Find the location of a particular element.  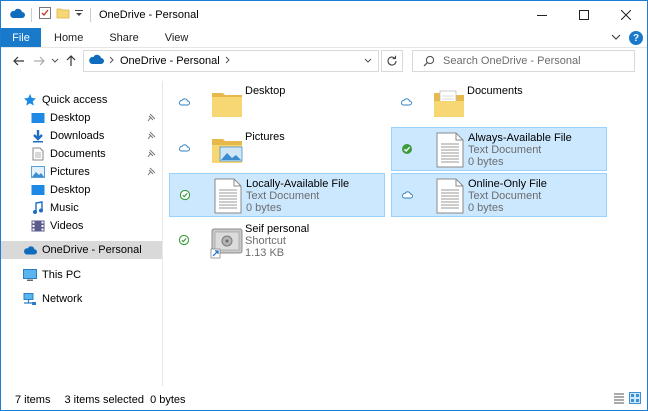

file-name: Desktop is located at coordinates (265, 91).